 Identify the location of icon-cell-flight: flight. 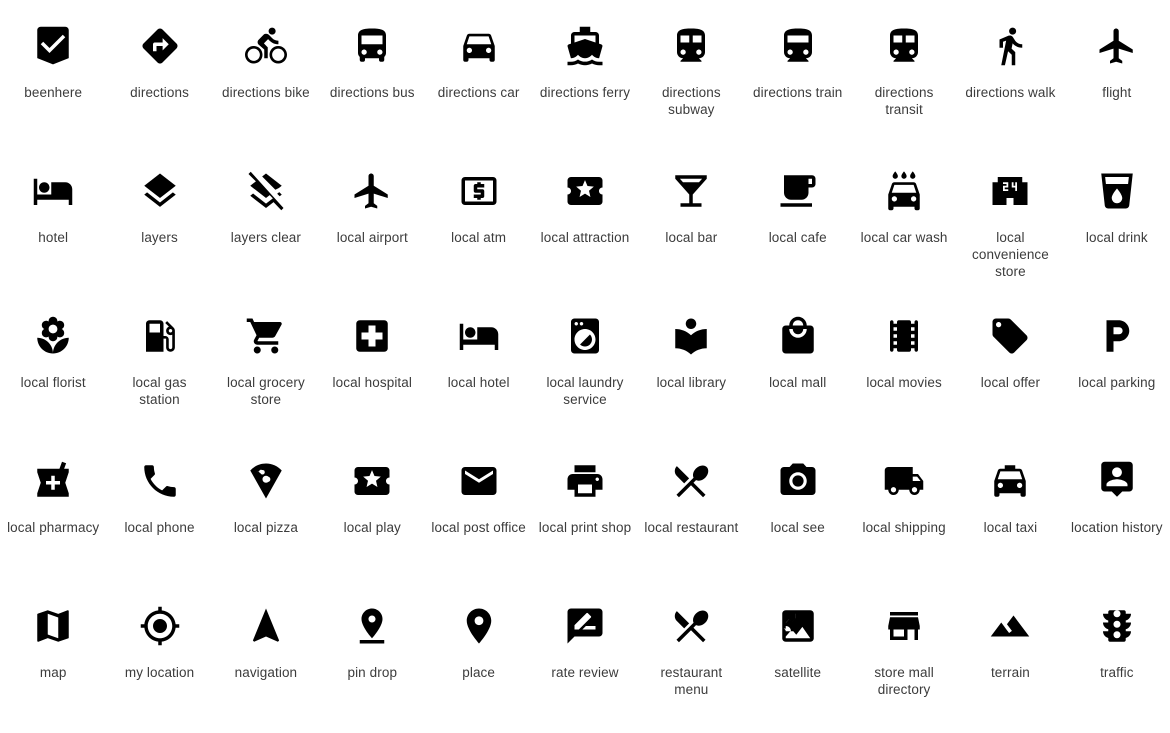
(1117, 80).